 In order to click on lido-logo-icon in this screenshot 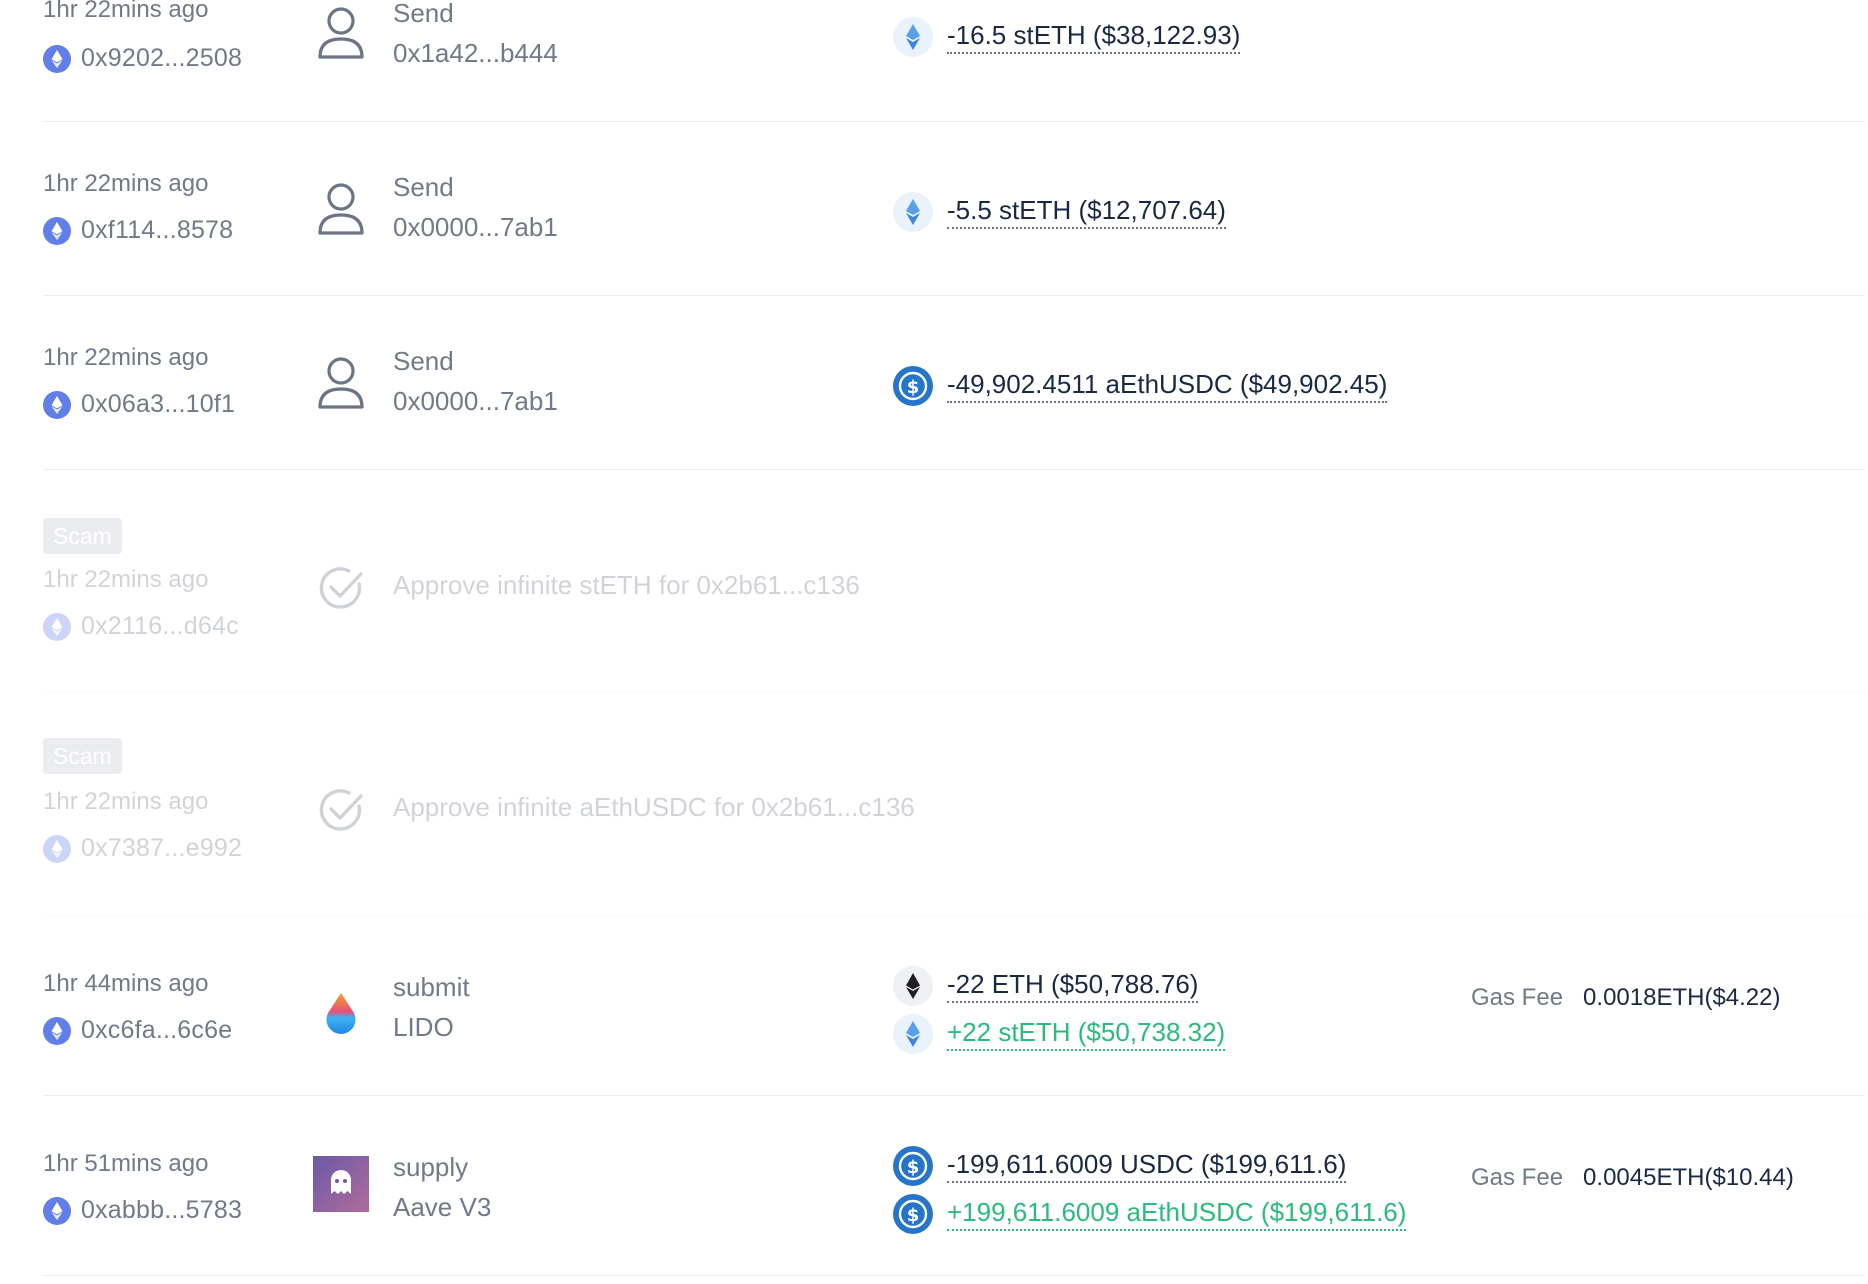, I will do `click(341, 1014)`.